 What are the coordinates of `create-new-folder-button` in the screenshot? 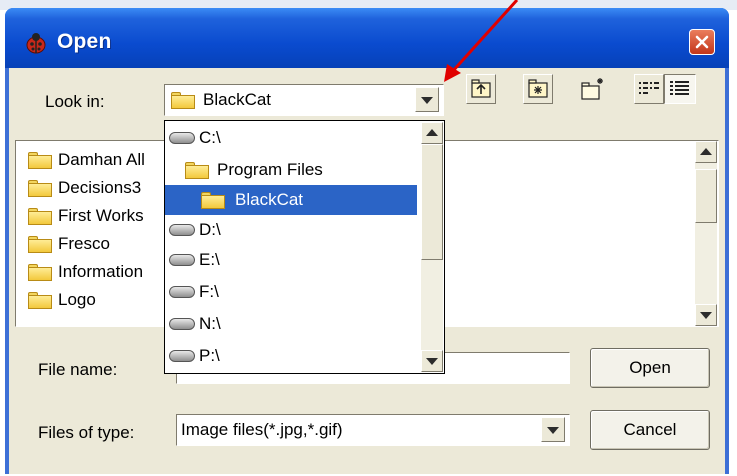 It's located at (593, 89).